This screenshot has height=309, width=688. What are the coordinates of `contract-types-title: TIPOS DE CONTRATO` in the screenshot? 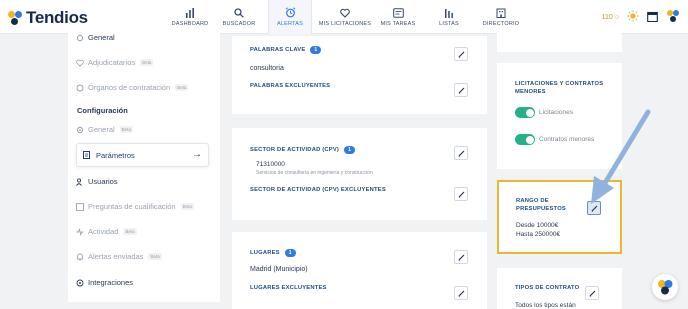 It's located at (547, 288).